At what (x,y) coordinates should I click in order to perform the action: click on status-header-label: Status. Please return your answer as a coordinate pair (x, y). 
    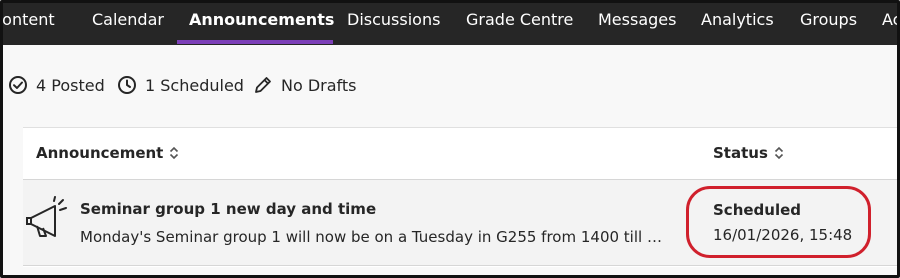
    Looking at the image, I should click on (740, 153).